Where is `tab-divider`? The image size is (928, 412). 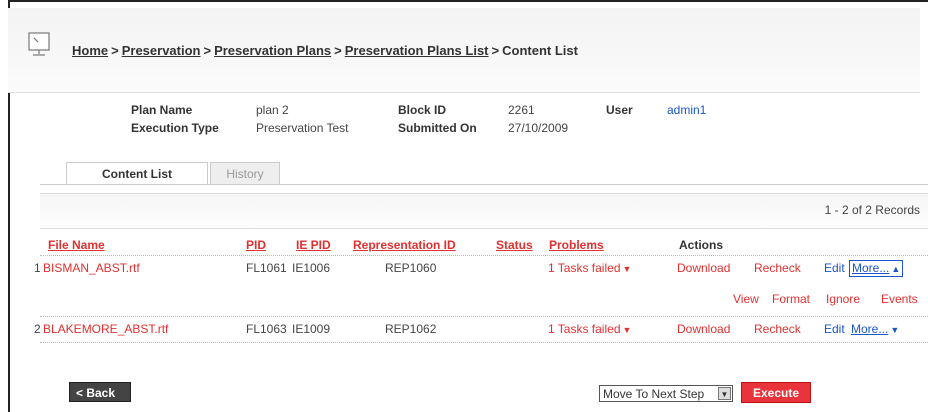 tab-divider is located at coordinates (484, 184).